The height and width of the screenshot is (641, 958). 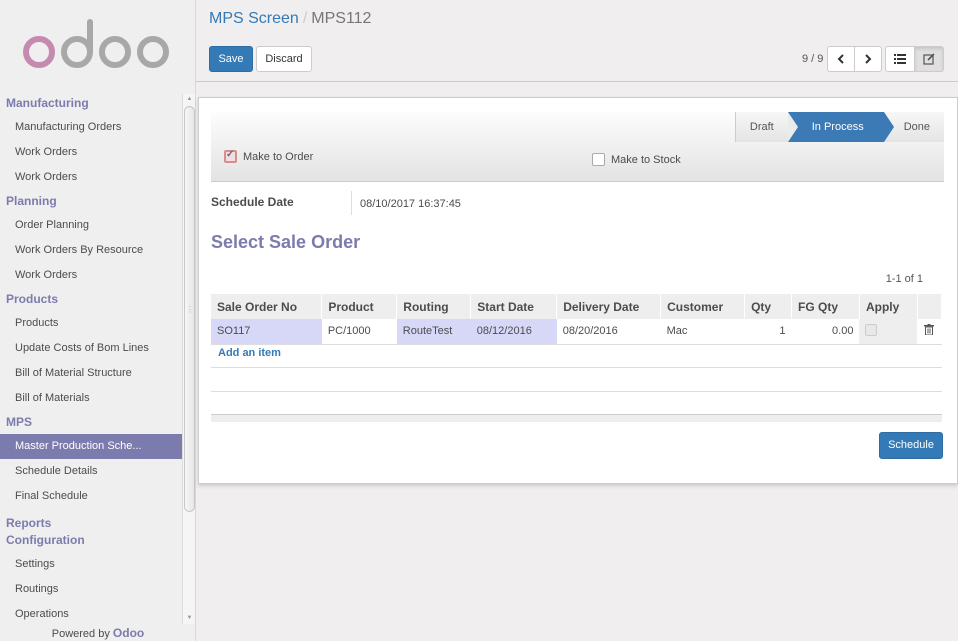 What do you see at coordinates (888, 332) in the screenshot?
I see `cell-apply` at bounding box center [888, 332].